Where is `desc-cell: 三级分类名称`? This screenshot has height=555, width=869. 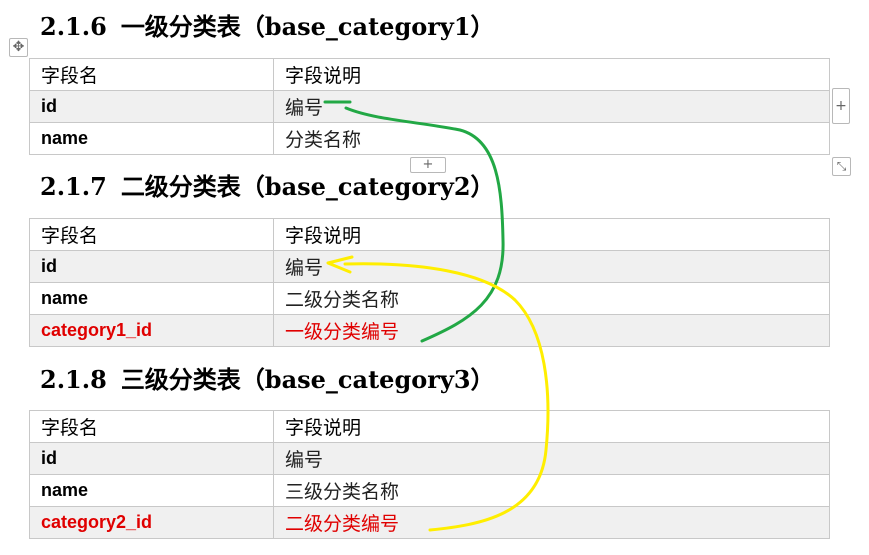
desc-cell: 三级分类名称 is located at coordinates (551, 490).